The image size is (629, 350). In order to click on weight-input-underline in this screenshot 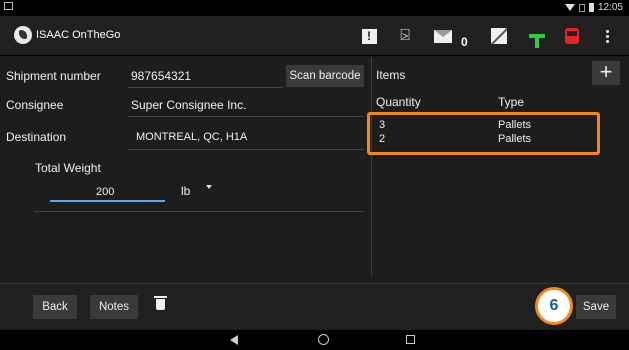, I will do `click(107, 201)`.